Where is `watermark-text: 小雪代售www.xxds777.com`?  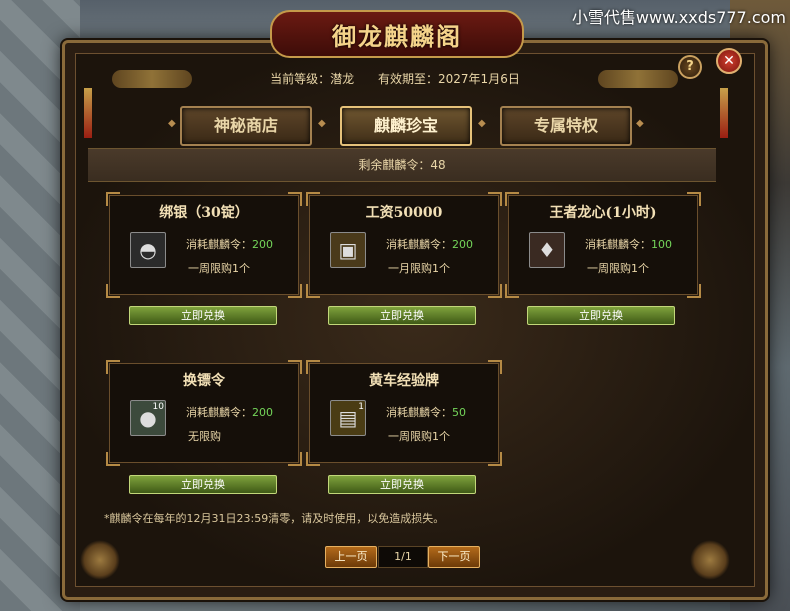
watermark-text: 小雪代售www.xxds777.com is located at coordinates (678, 17).